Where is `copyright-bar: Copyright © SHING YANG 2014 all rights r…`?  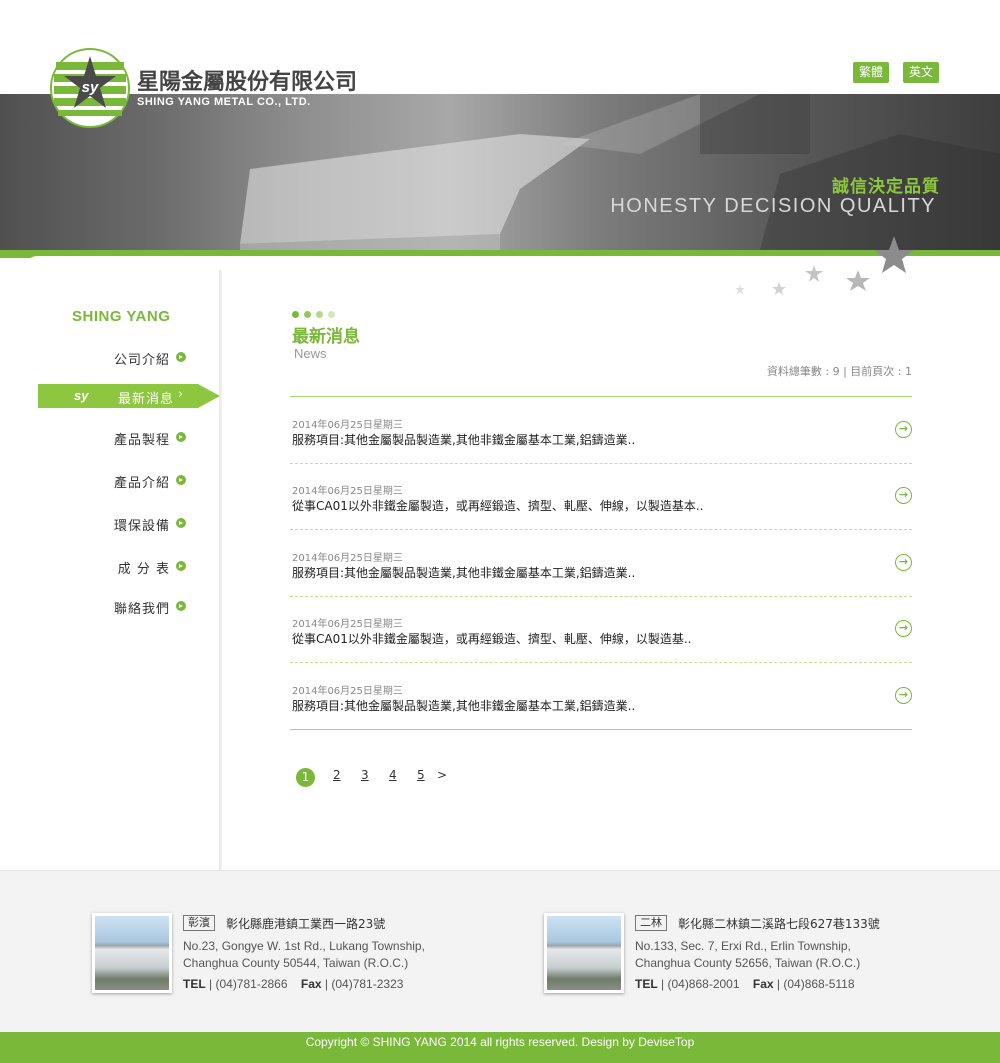 copyright-bar: Copyright © SHING YANG 2014 all rights r… is located at coordinates (500, 1047).